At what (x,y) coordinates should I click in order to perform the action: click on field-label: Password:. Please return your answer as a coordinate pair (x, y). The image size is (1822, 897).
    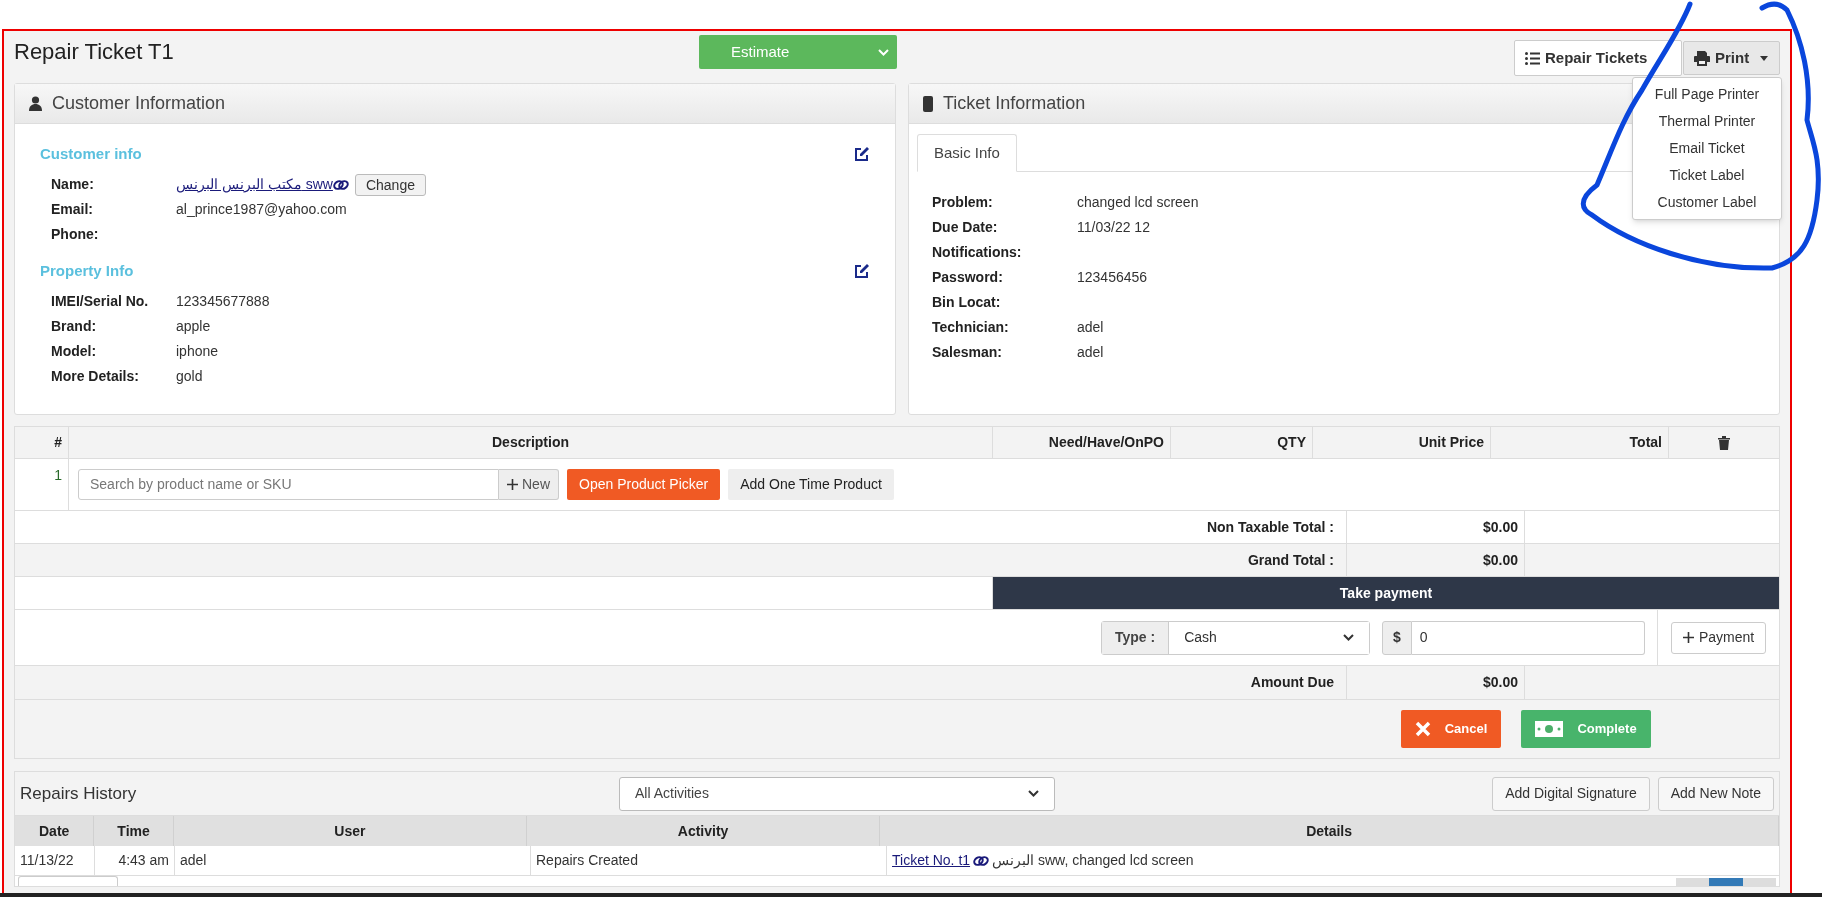
    Looking at the image, I should click on (968, 277).